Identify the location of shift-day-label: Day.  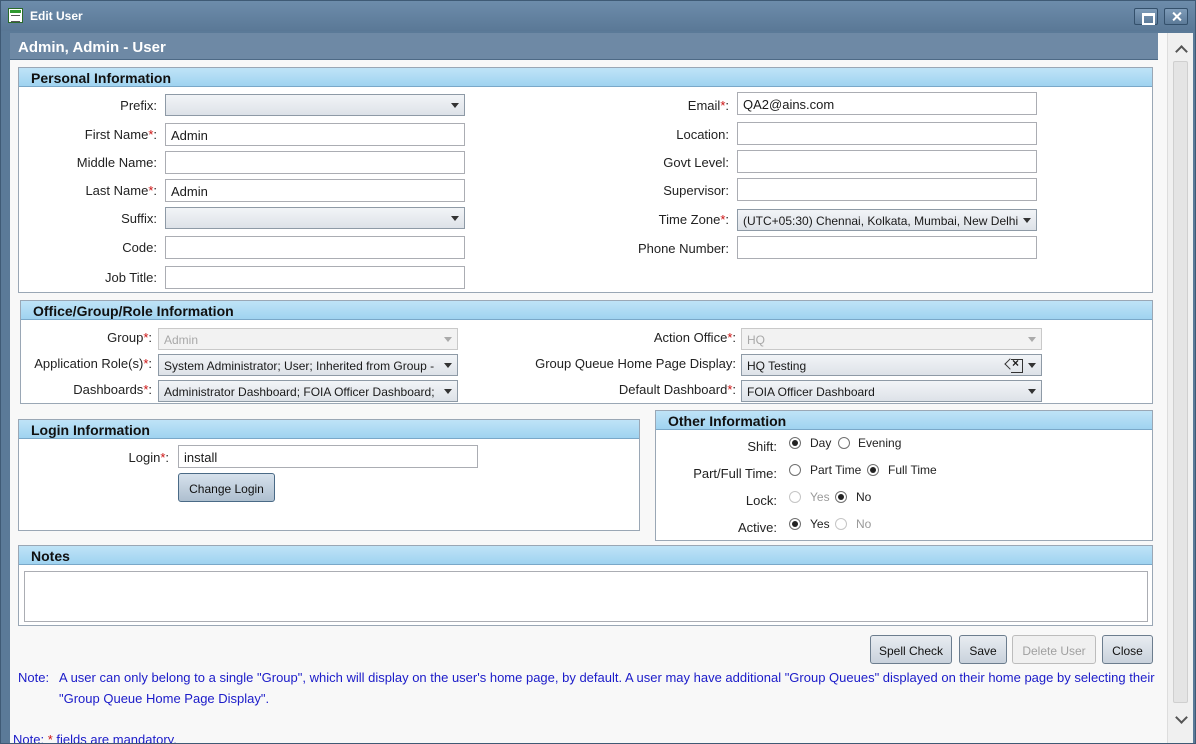
(821, 443).